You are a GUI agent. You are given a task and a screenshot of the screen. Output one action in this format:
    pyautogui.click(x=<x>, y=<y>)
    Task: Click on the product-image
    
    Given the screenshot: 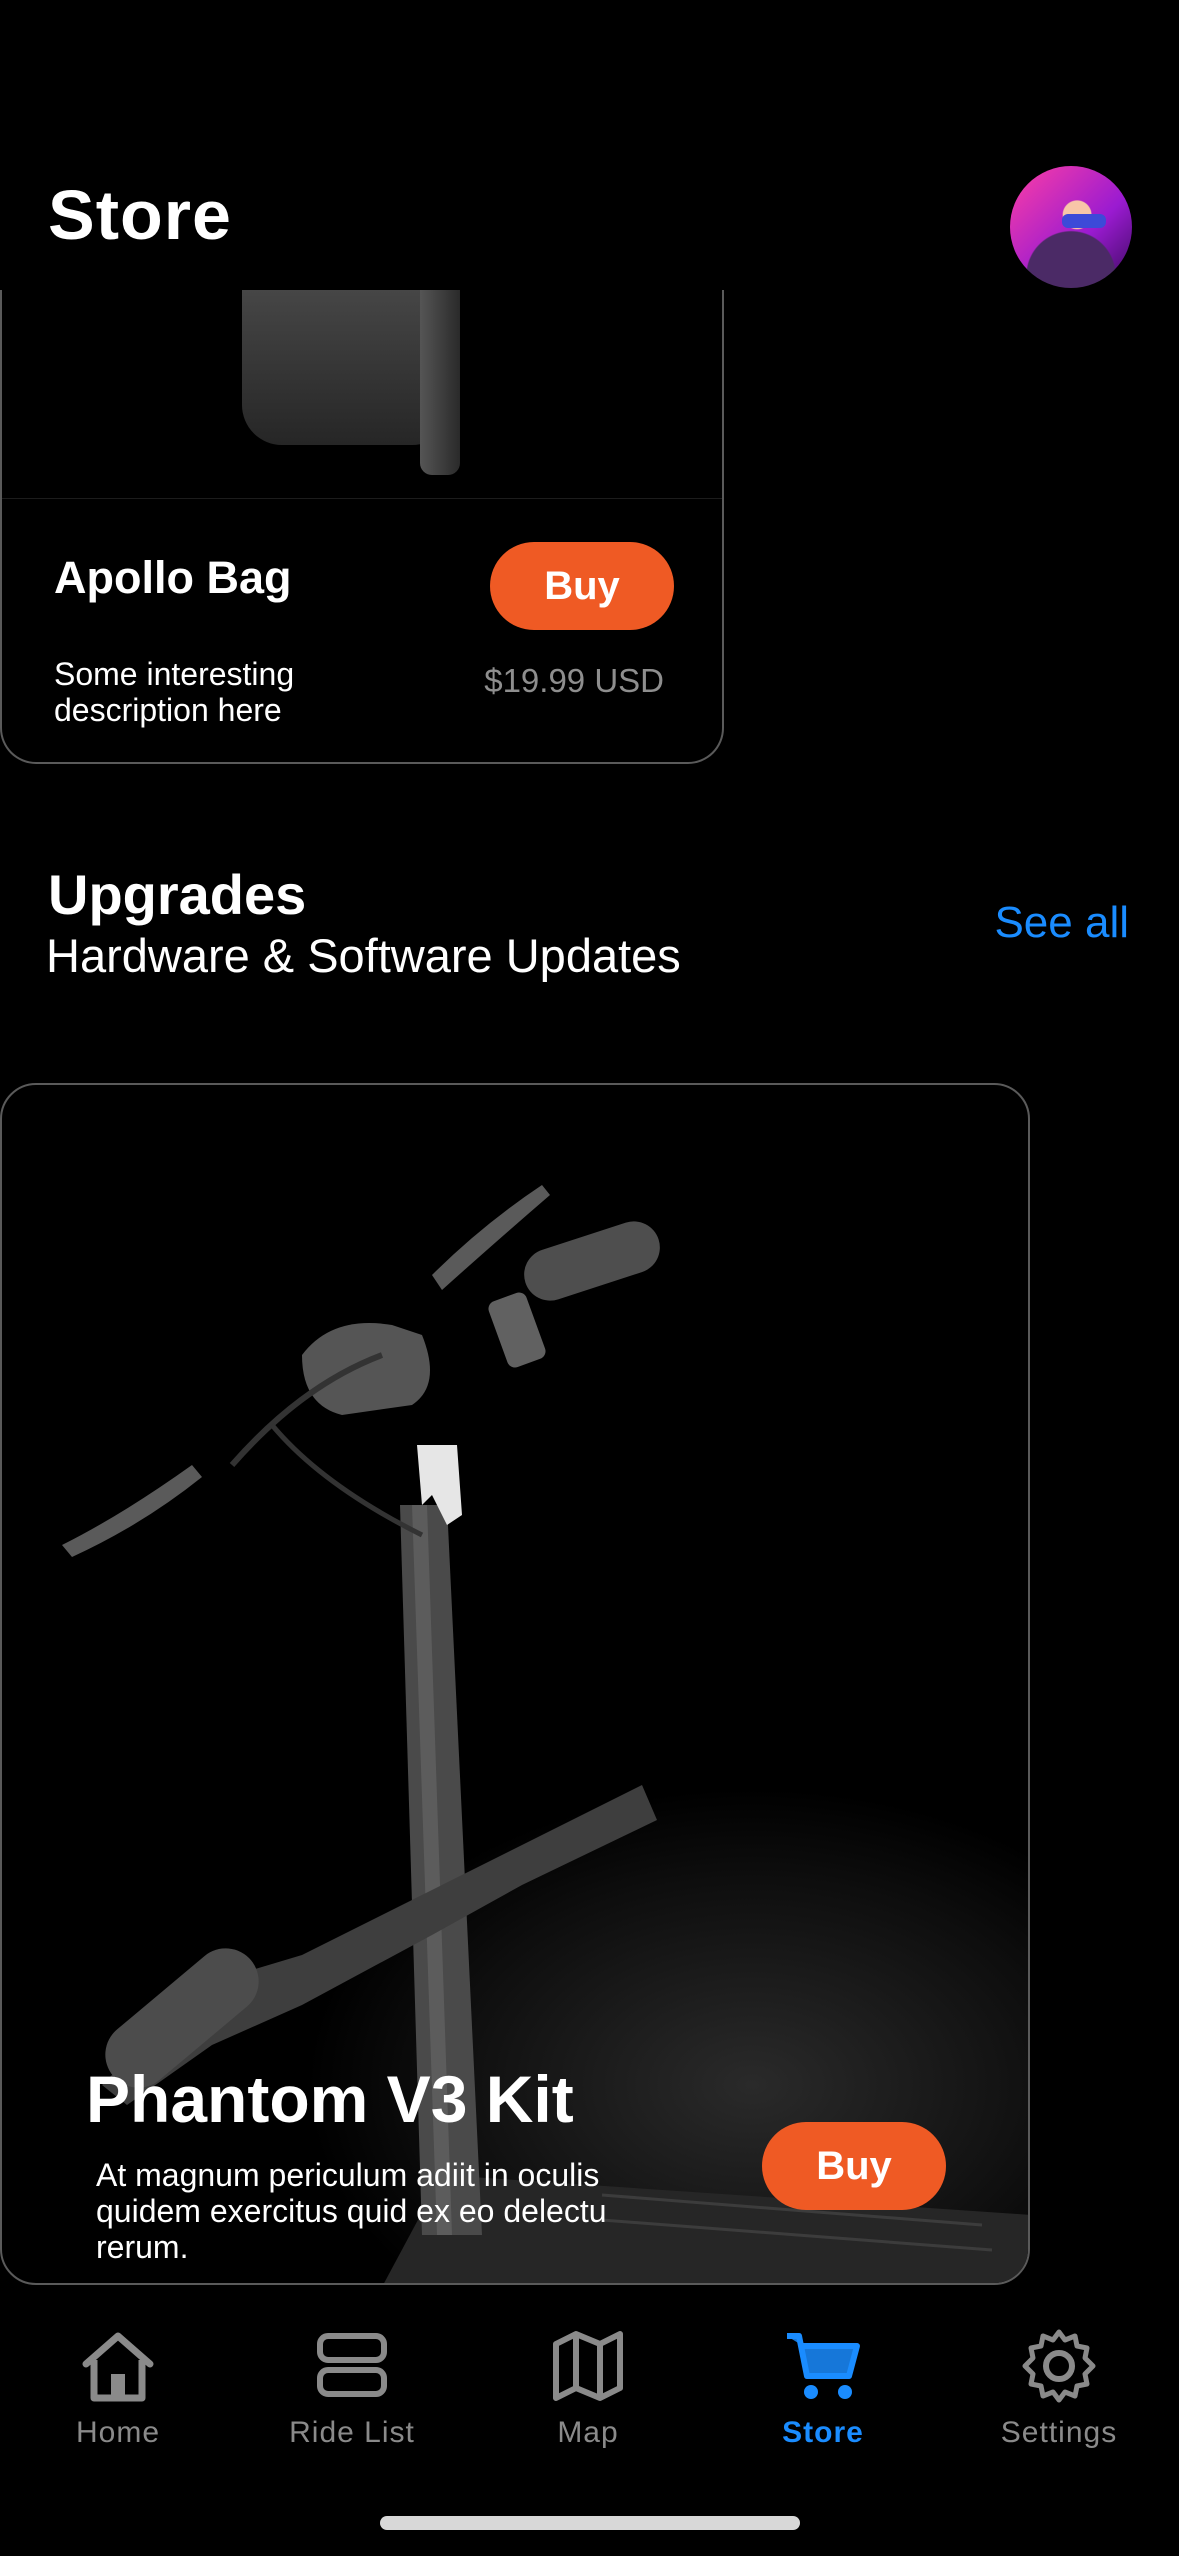 What is the action you would take?
    pyautogui.click(x=362, y=394)
    